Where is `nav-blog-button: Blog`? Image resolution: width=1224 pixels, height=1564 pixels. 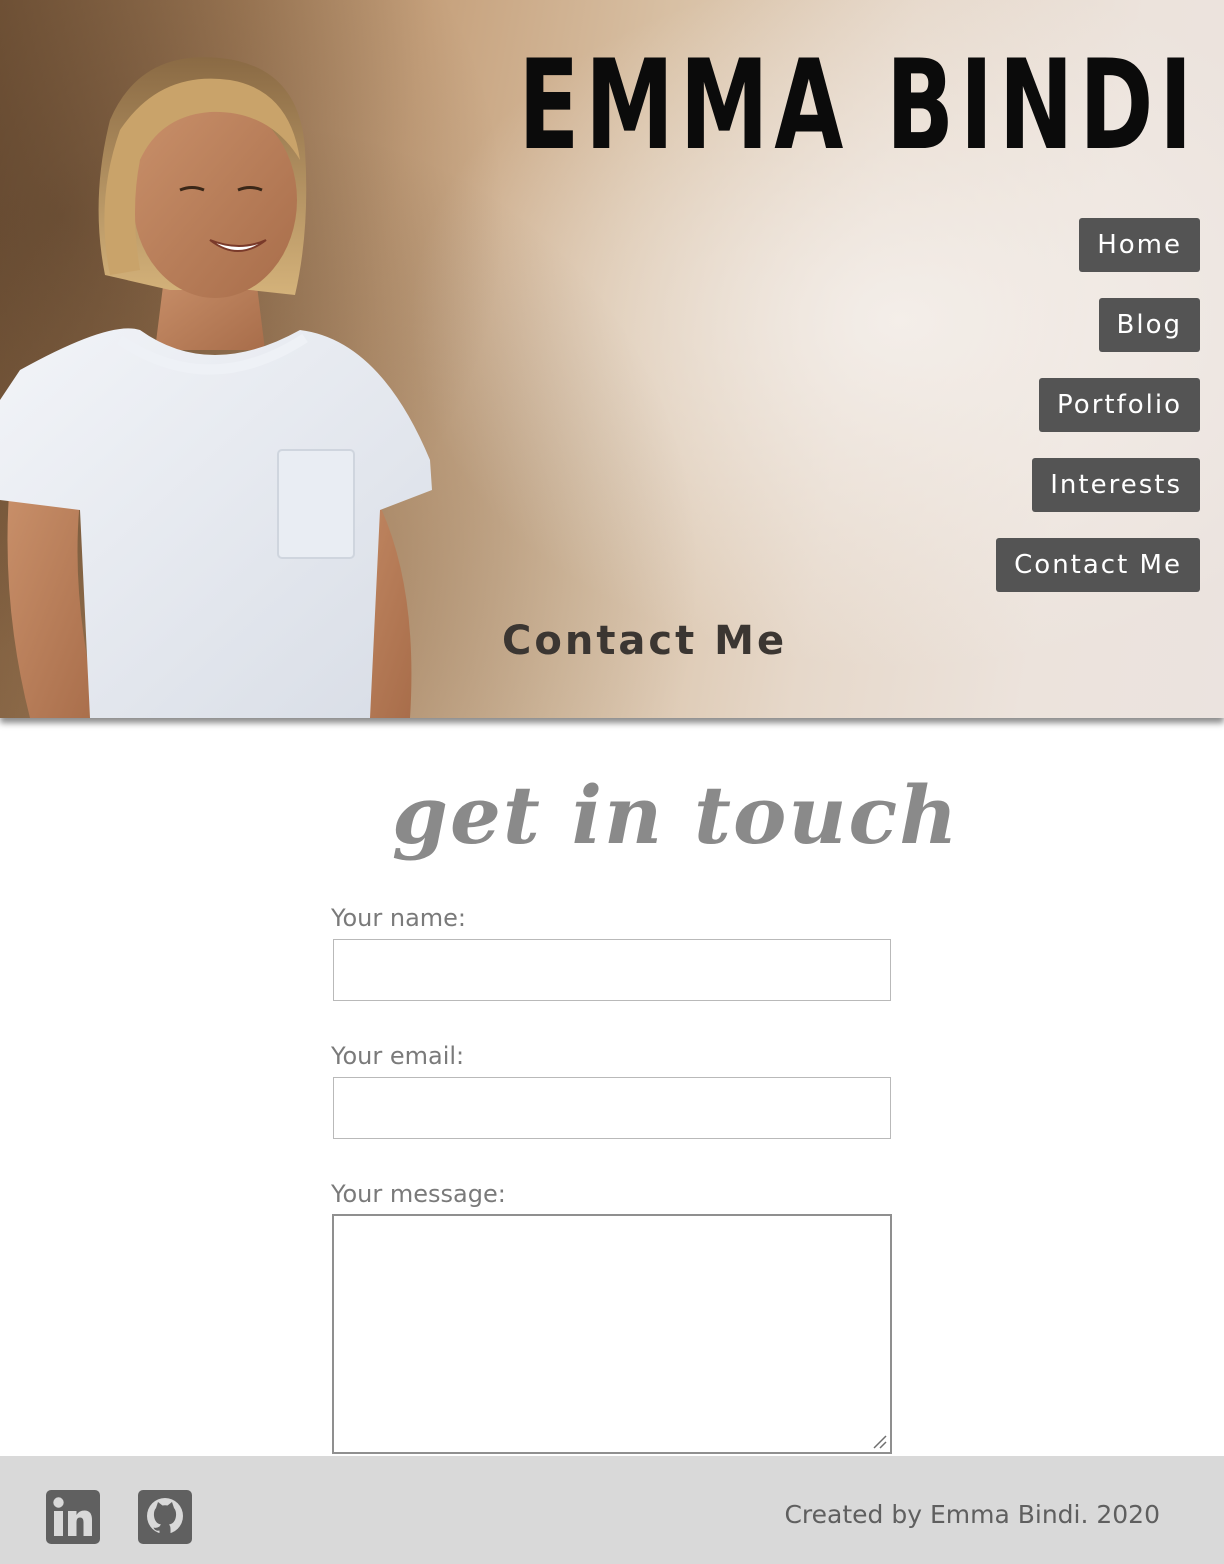 nav-blog-button: Blog is located at coordinates (1149, 325).